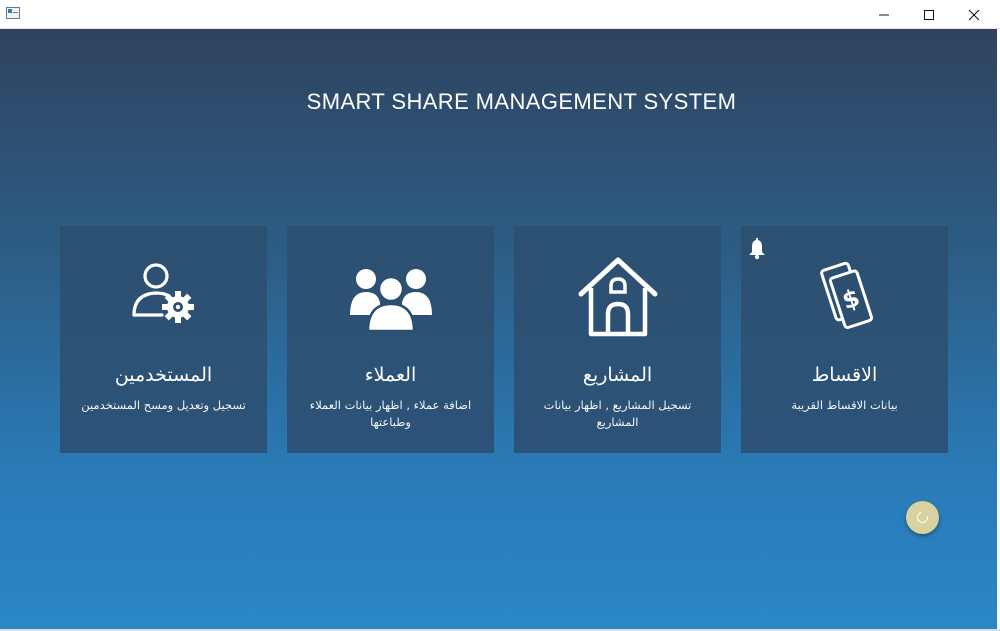  What do you see at coordinates (617, 375) in the screenshot?
I see `tile-projects-title: المشاريع` at bounding box center [617, 375].